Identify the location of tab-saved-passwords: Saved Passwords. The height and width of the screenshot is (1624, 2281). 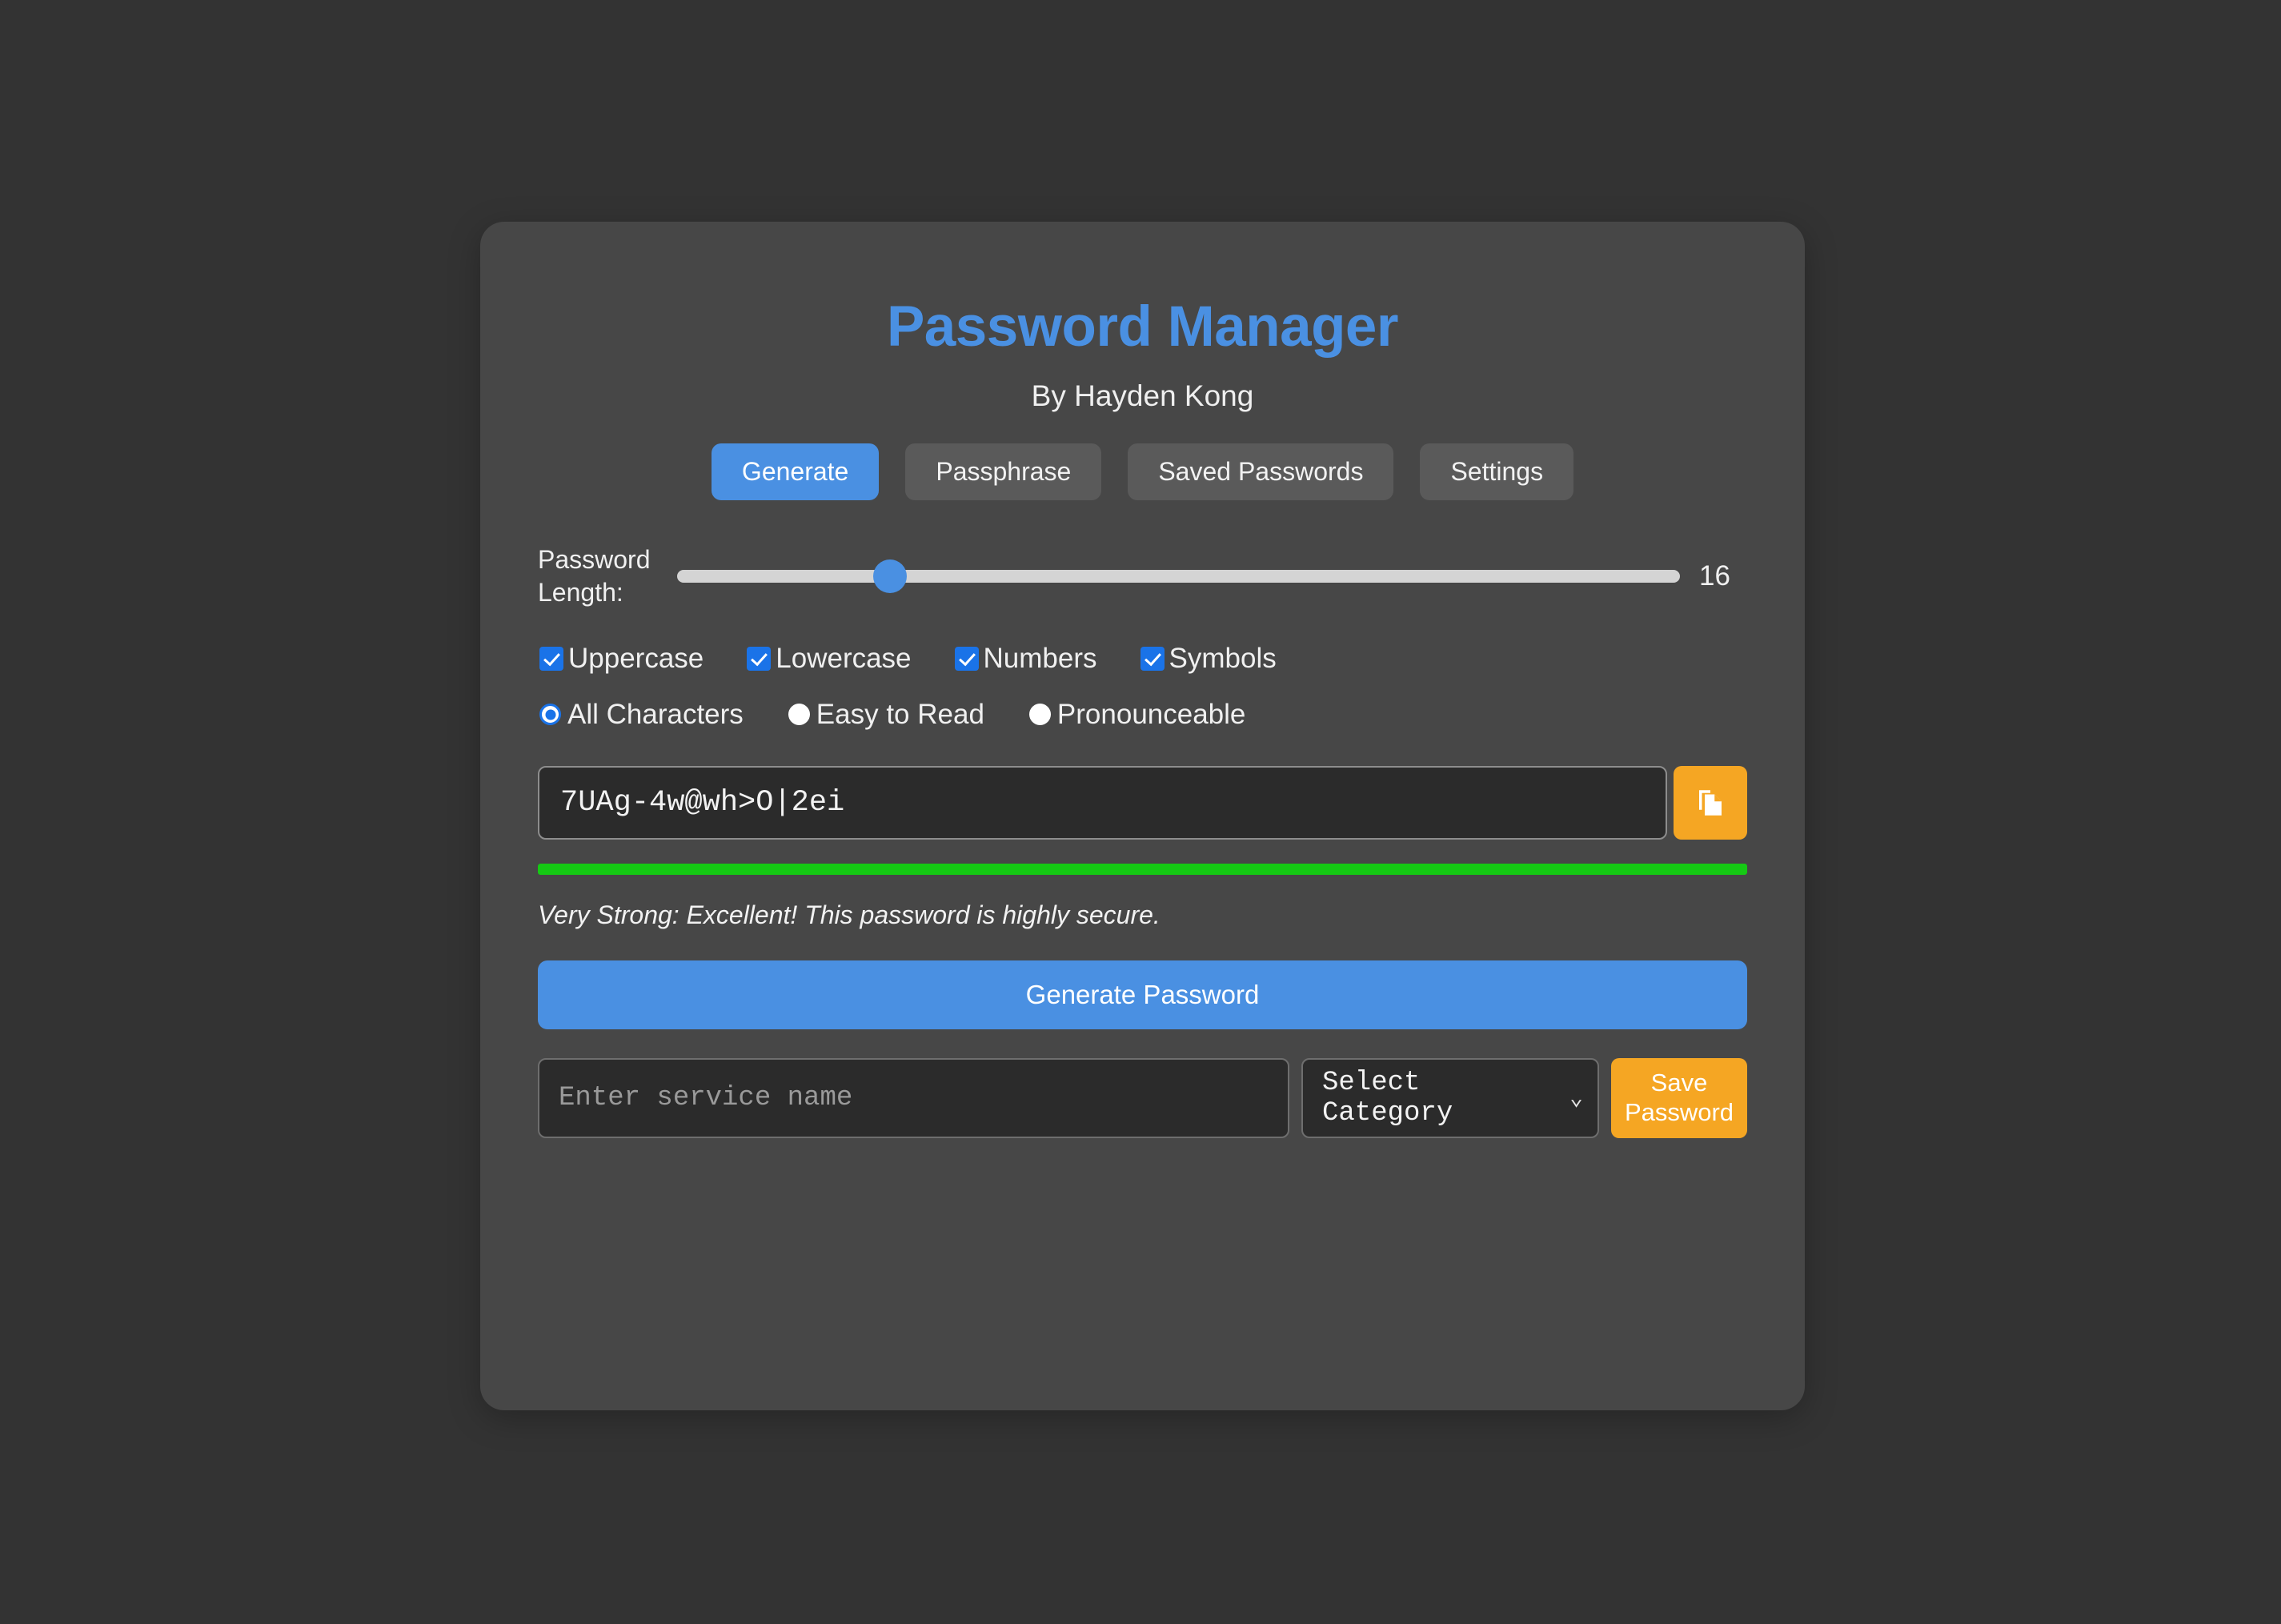
(1261, 471).